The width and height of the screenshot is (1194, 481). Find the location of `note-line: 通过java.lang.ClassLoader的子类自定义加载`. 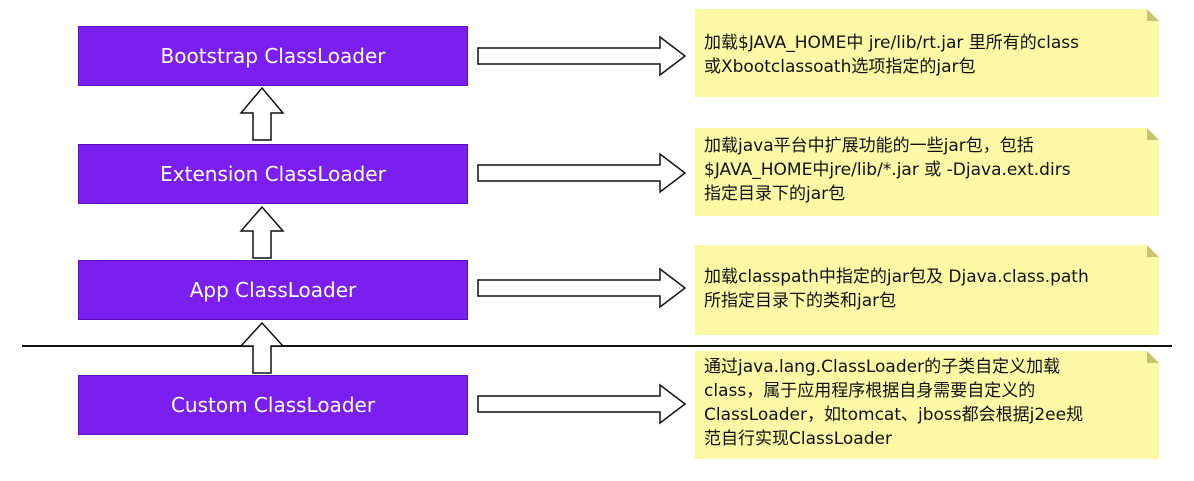

note-line: 通过java.lang.ClassLoader的子类自定义加载 is located at coordinates (882, 367).